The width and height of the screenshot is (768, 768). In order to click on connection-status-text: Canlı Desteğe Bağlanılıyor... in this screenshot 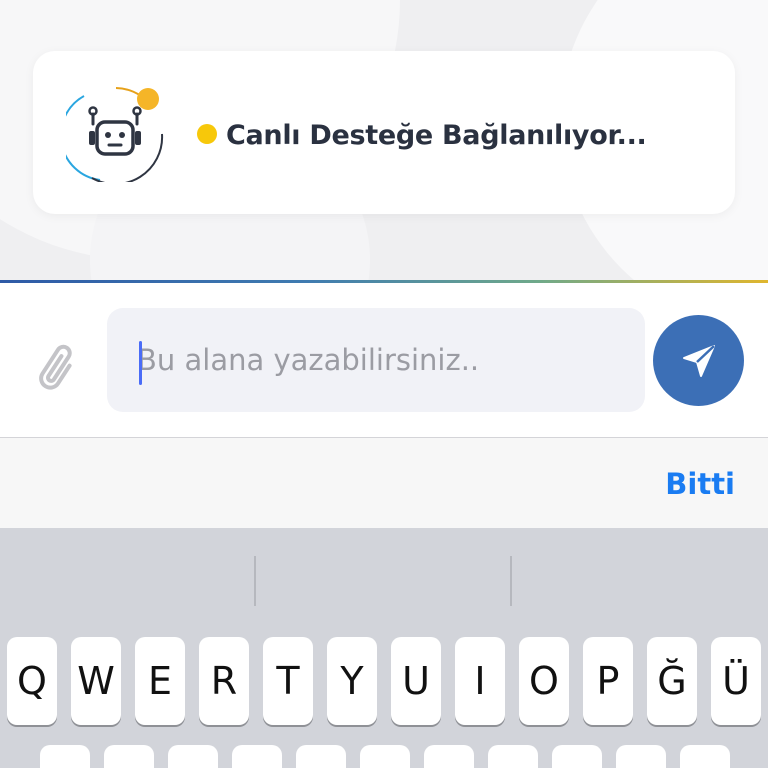, I will do `click(436, 135)`.